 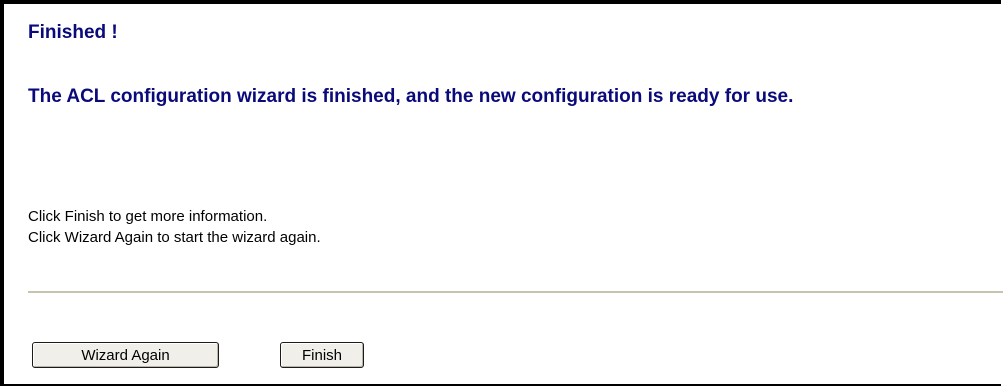 I want to click on page-title: Finished !, so click(x=73, y=32).